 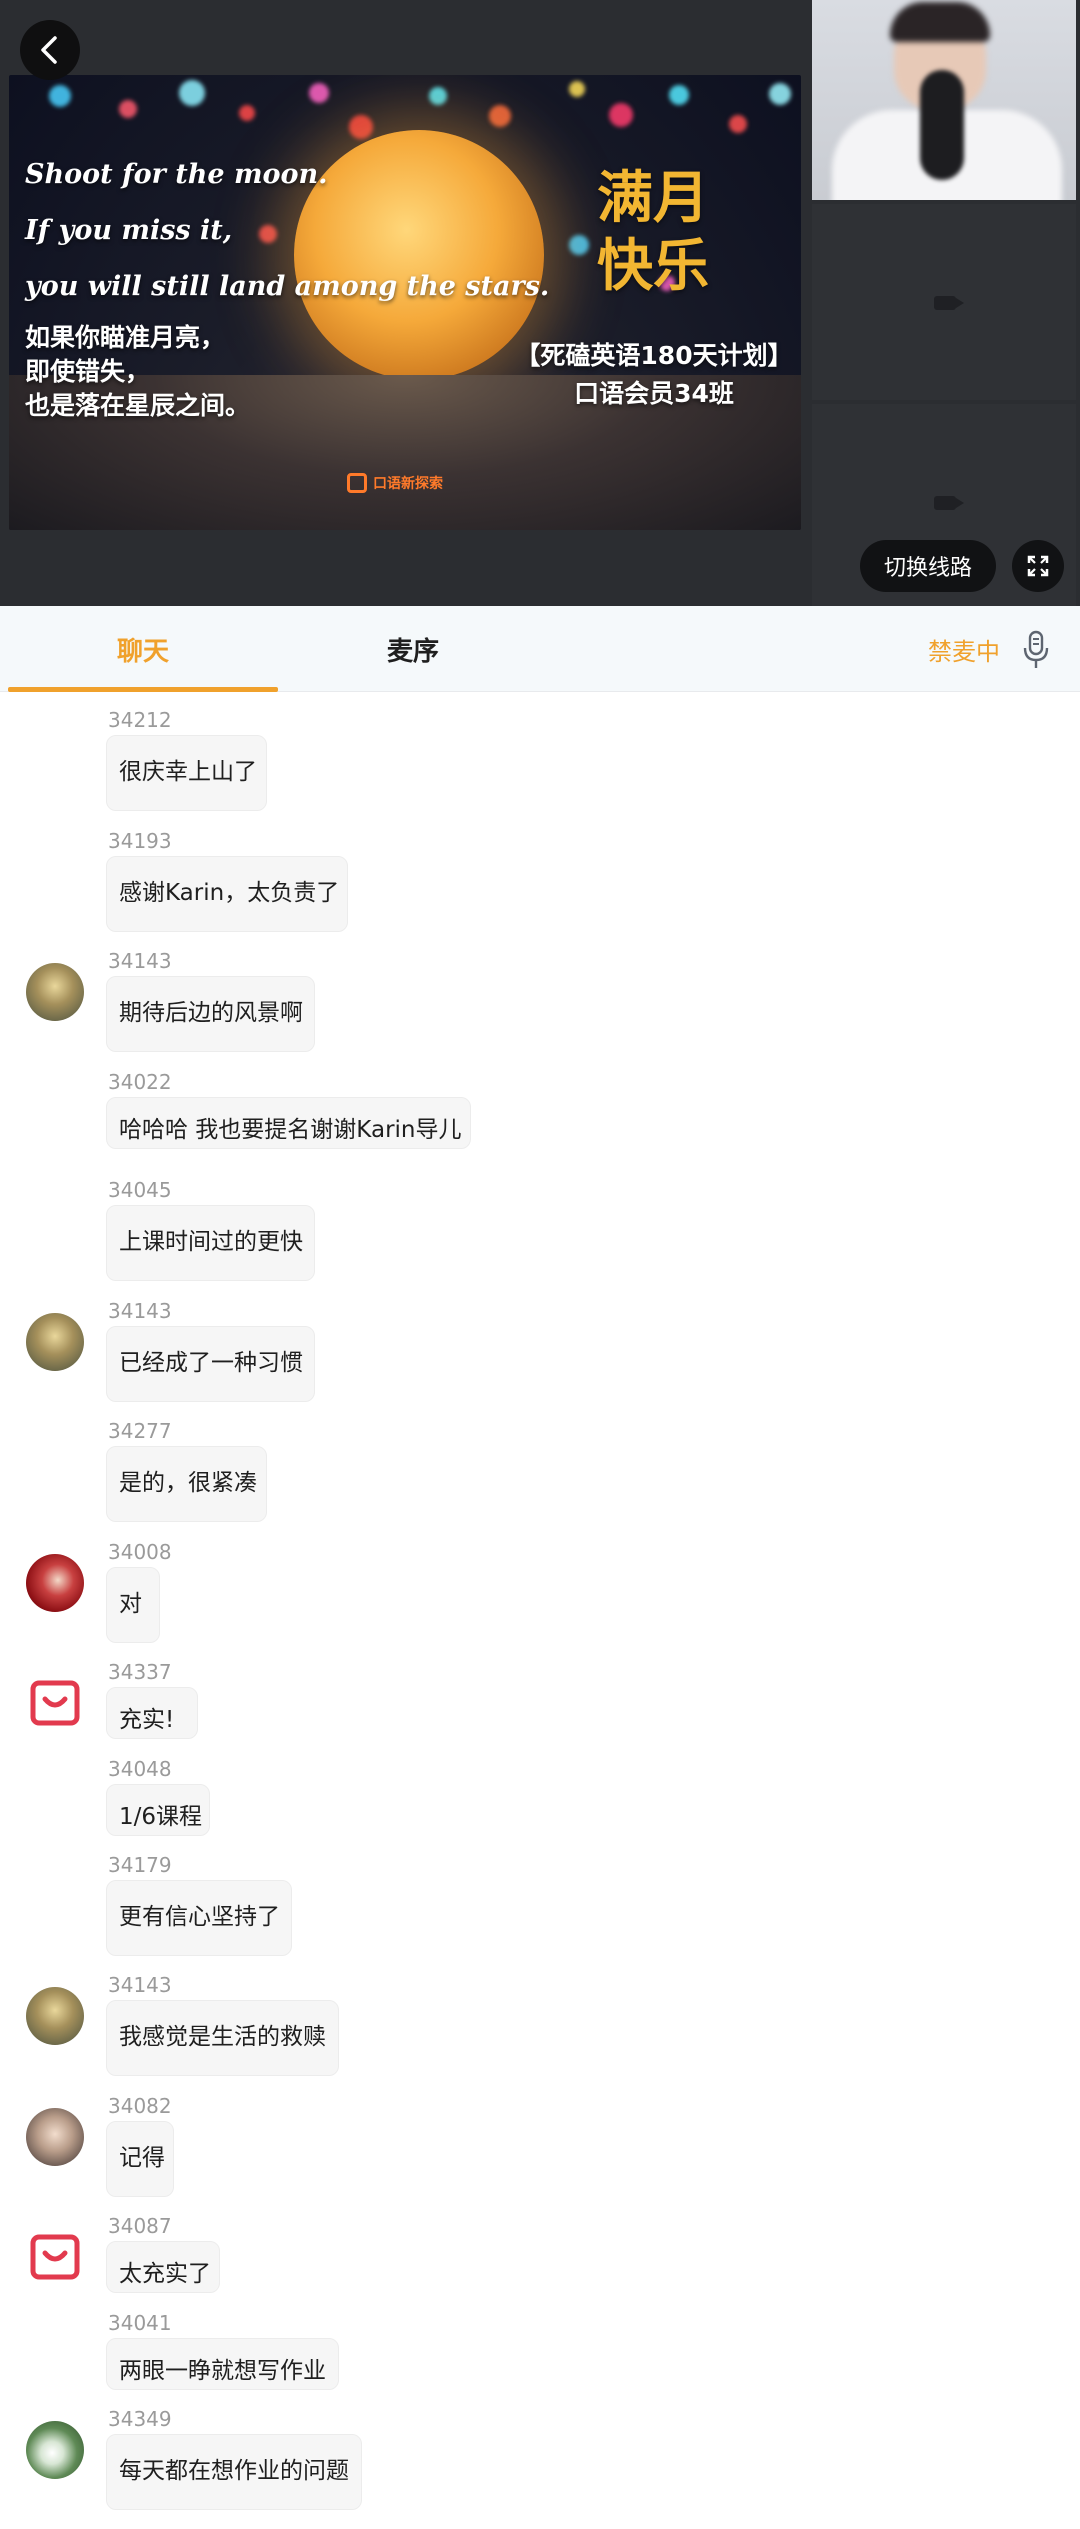 I want to click on tab-chat: 聊天, so click(x=143, y=649).